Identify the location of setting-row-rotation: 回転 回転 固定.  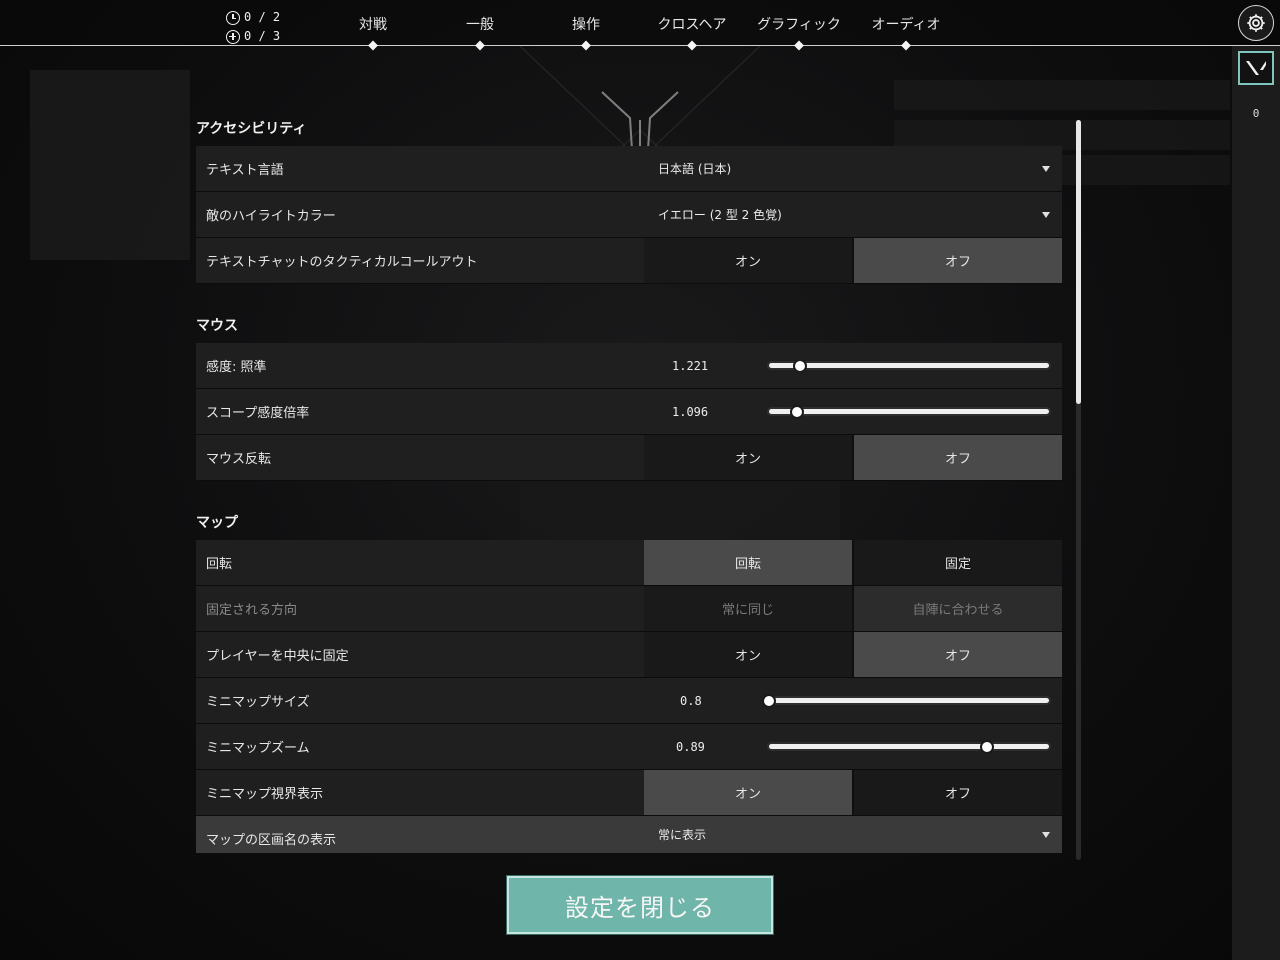
(629, 563).